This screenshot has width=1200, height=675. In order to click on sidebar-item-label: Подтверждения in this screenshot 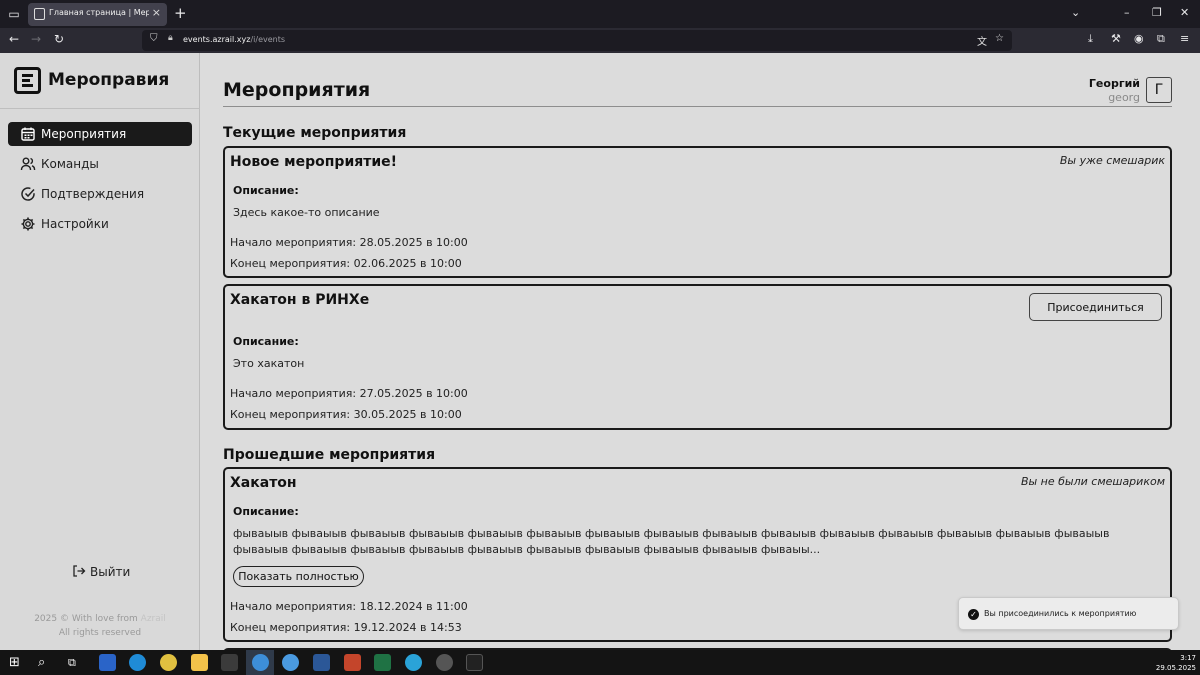, I will do `click(93, 194)`.